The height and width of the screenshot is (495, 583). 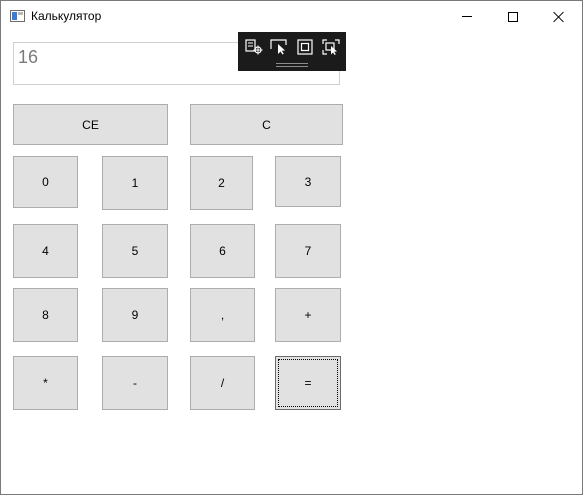 What do you see at coordinates (305, 47) in the screenshot?
I see `display-layout-adorners-icon` at bounding box center [305, 47].